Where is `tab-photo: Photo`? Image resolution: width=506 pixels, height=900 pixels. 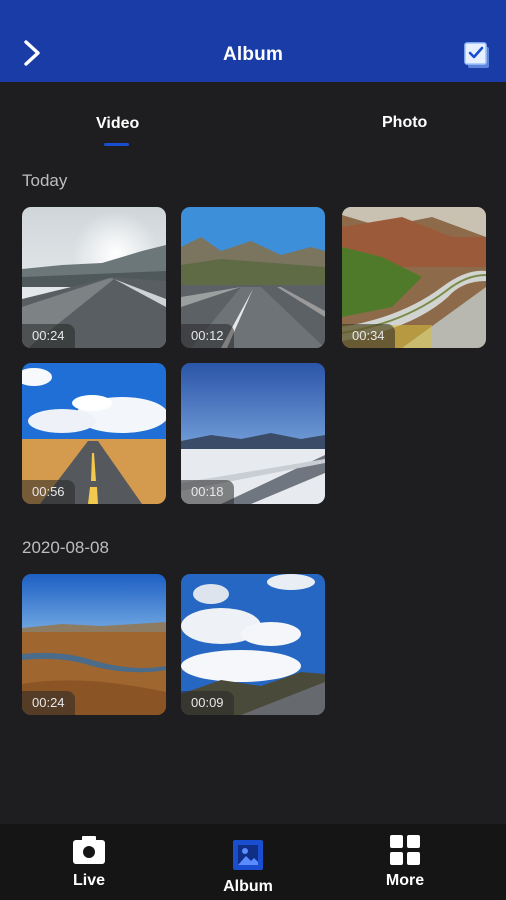
tab-photo: Photo is located at coordinates (404, 123).